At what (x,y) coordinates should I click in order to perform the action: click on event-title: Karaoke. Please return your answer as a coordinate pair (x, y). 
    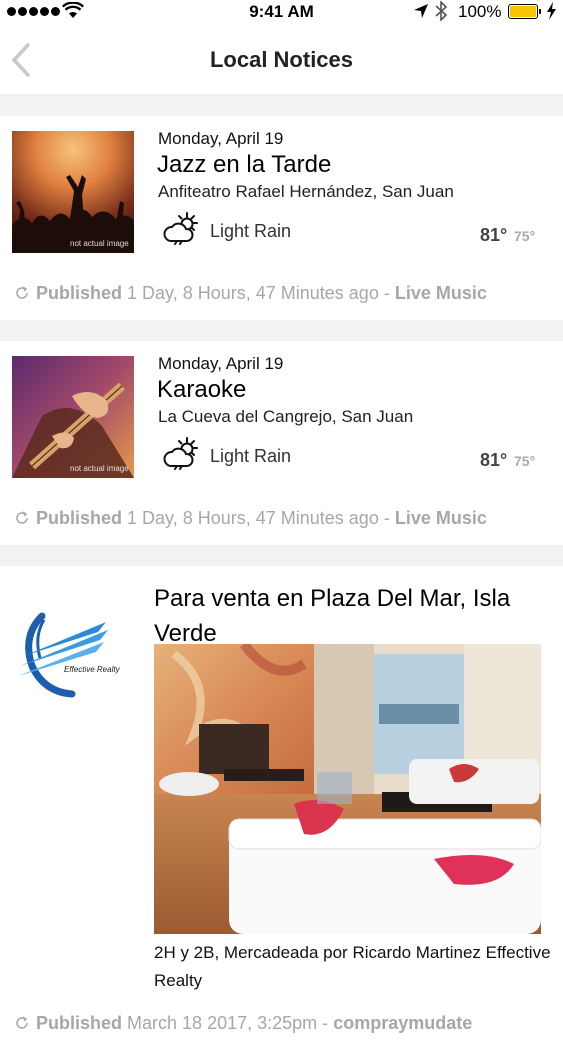
    Looking at the image, I should click on (201, 390).